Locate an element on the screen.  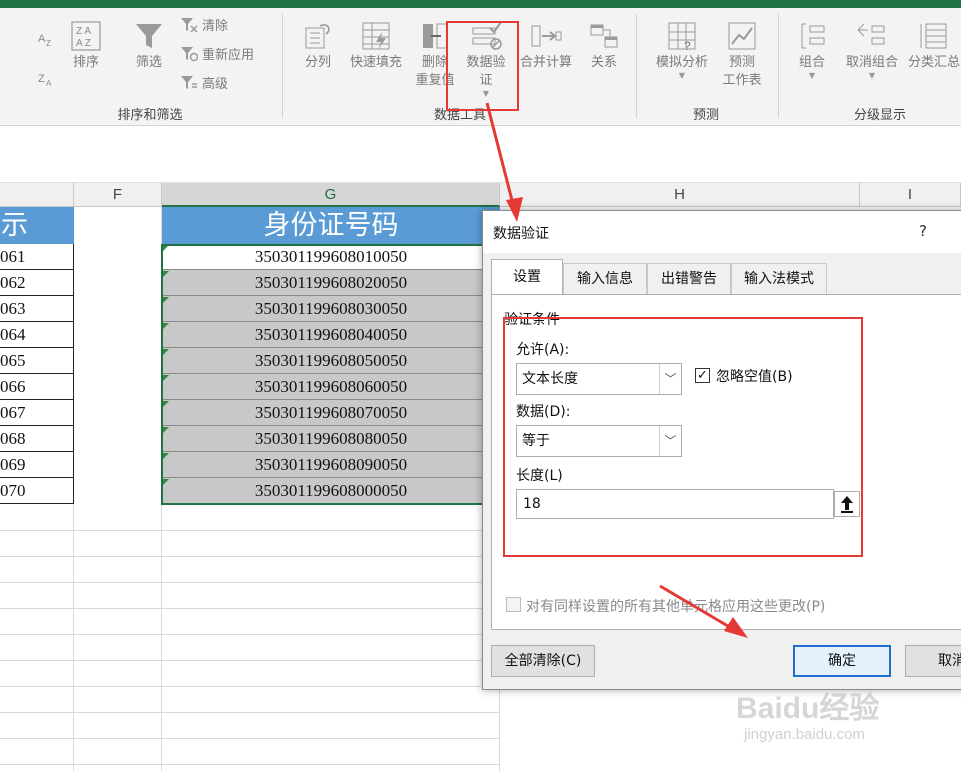
filter-button: 筛选 is located at coordinates (149, 46).